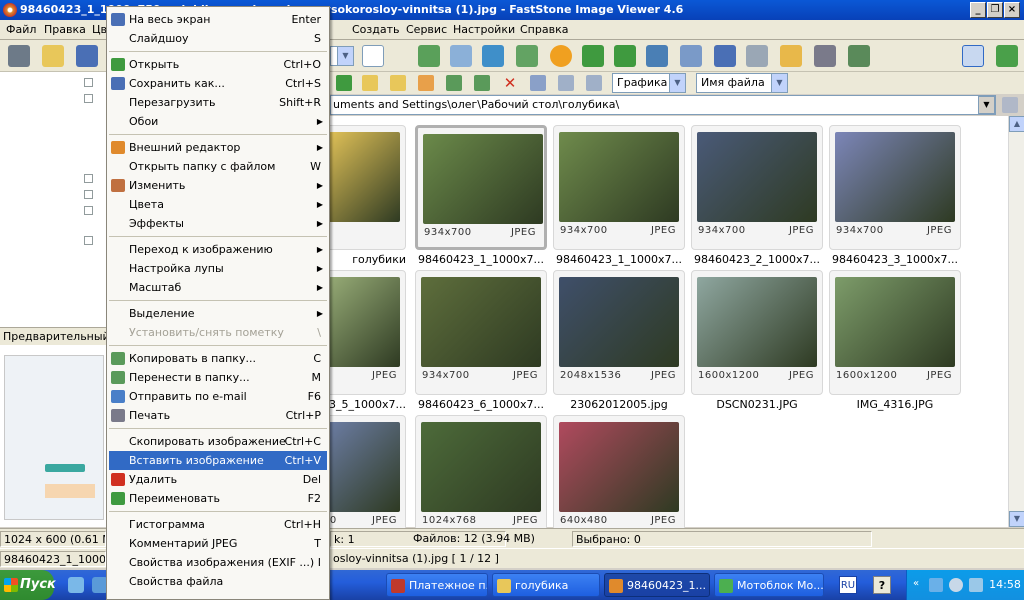 Image resolution: width=1024 pixels, height=600 pixels. Describe the element at coordinates (594, 83) in the screenshot. I see `details-view-icon` at that location.